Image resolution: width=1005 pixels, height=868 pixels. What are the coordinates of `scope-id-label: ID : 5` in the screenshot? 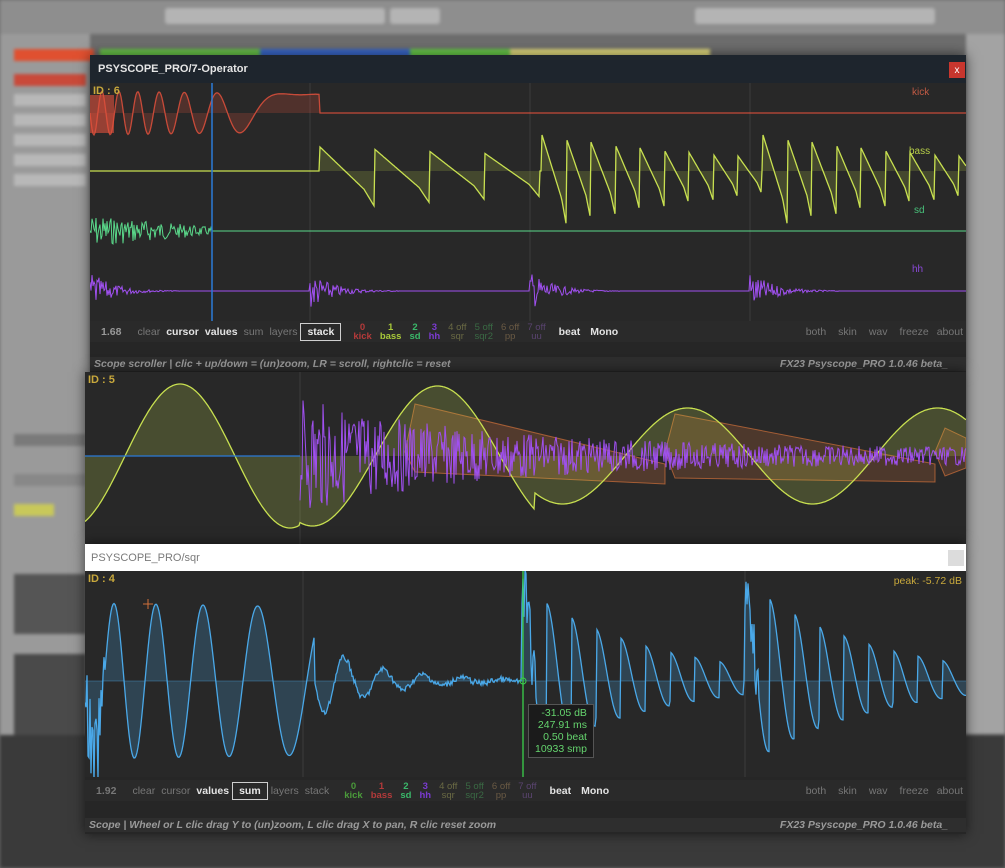 It's located at (101, 380).